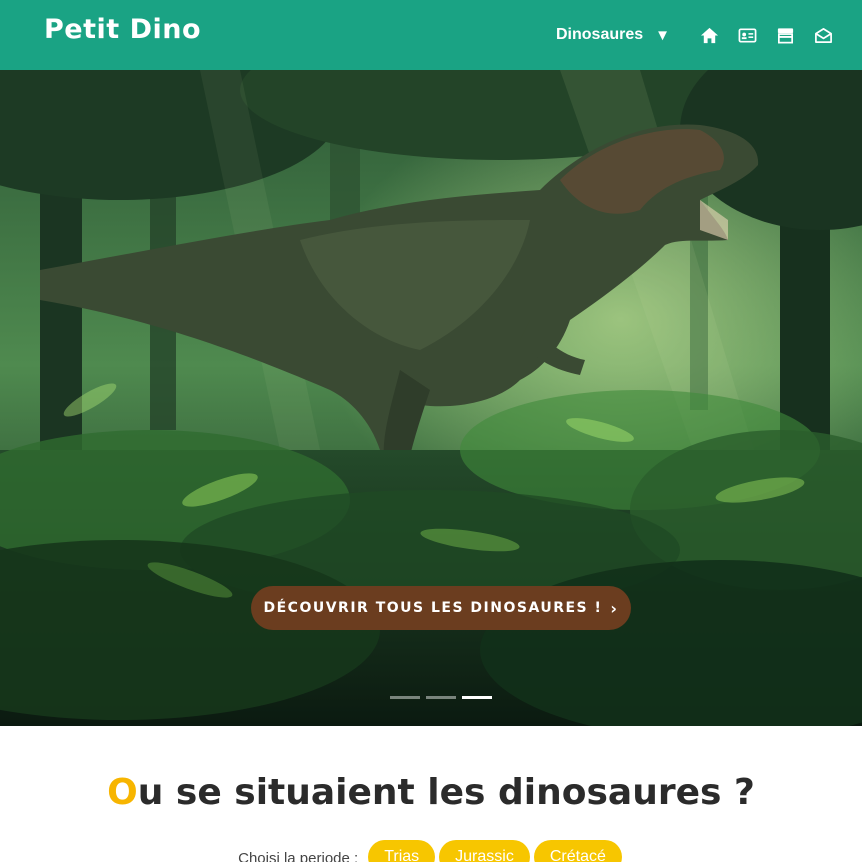  What do you see at coordinates (298, 856) in the screenshot?
I see `period-filter-label: Choisi la periode :` at bounding box center [298, 856].